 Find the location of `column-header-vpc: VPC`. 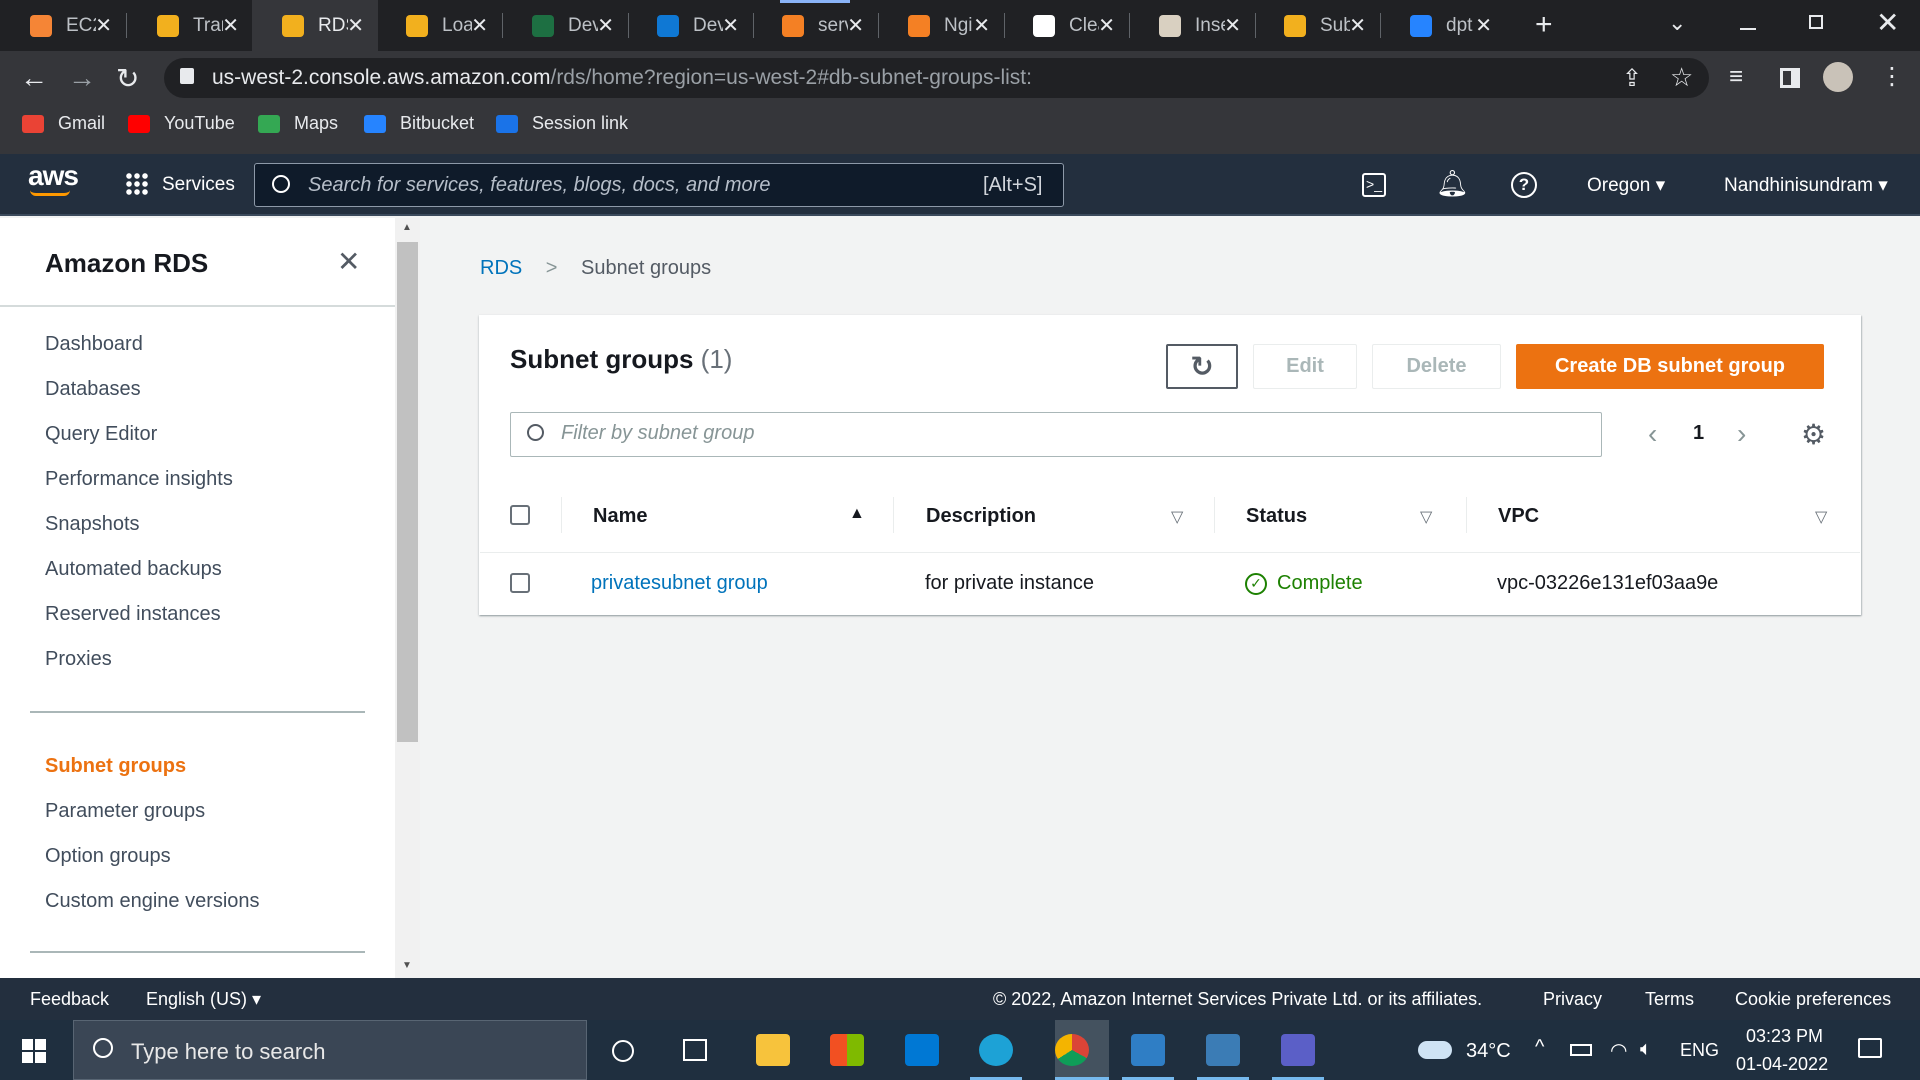

column-header-vpc: VPC is located at coordinates (1518, 516).